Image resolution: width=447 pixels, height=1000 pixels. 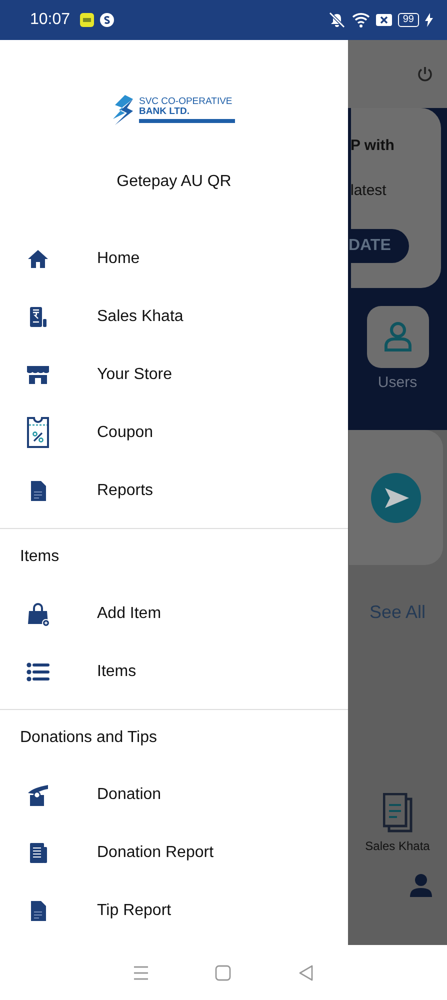 I want to click on send-icon, so click(x=395, y=497).